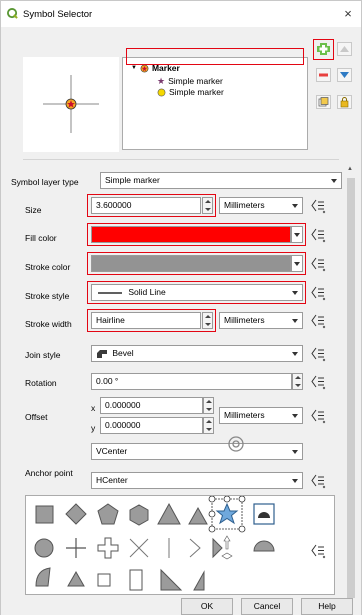  What do you see at coordinates (208, 425) in the screenshot?
I see `offset-y-spinner` at bounding box center [208, 425].